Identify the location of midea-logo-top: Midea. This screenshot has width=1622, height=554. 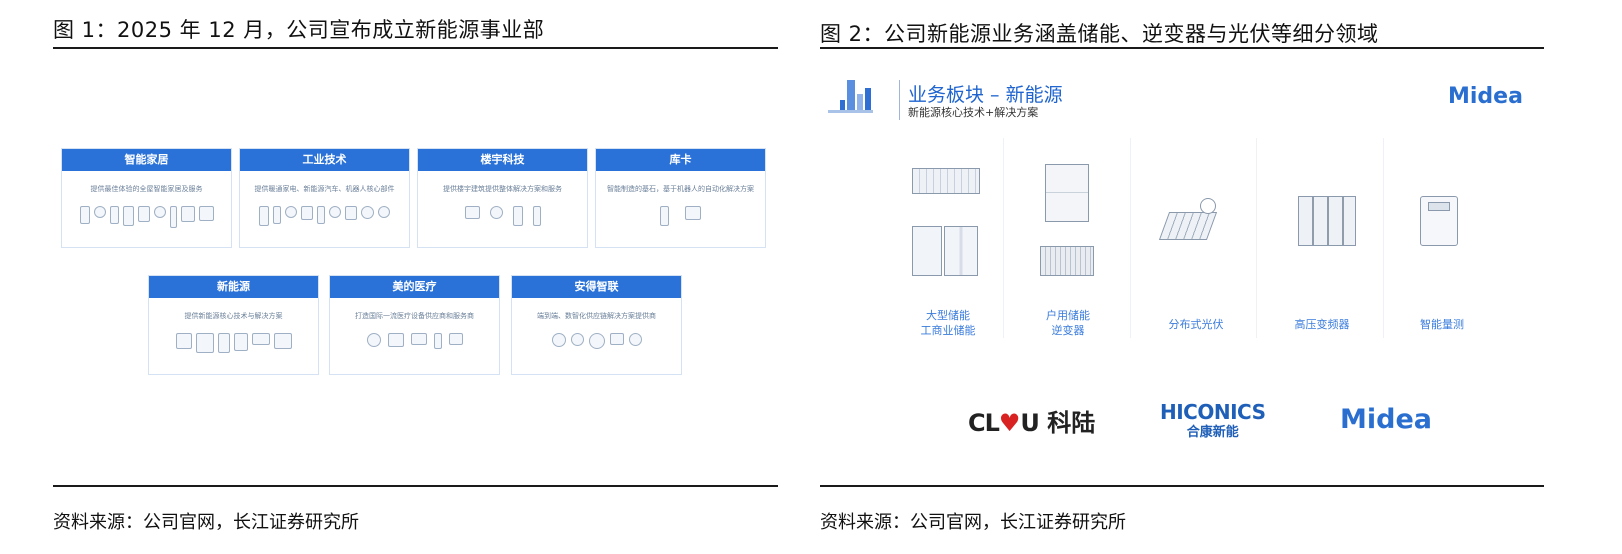
(1485, 96).